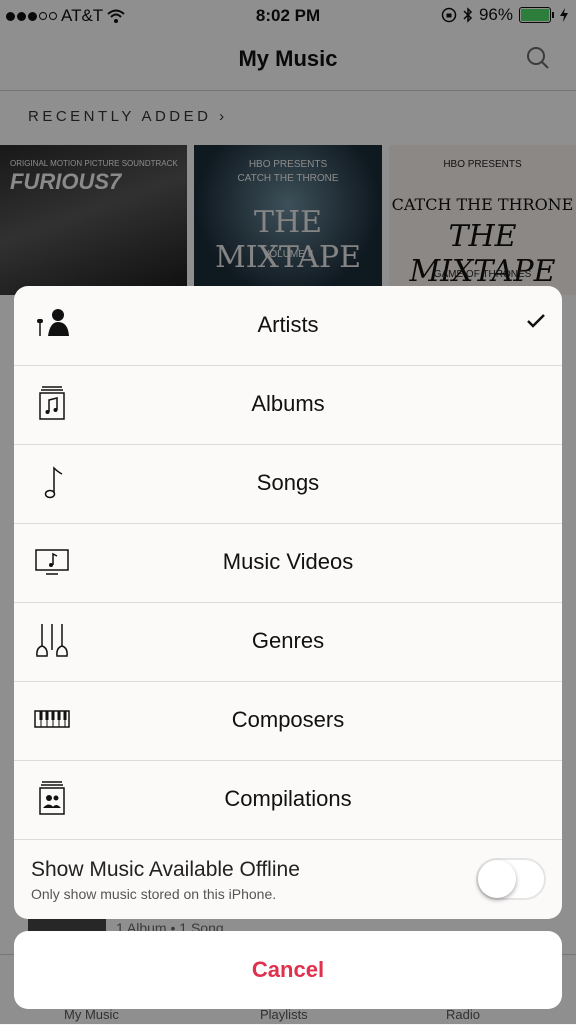 The height and width of the screenshot is (1025, 576). I want to click on toggle-knob, so click(497, 879).